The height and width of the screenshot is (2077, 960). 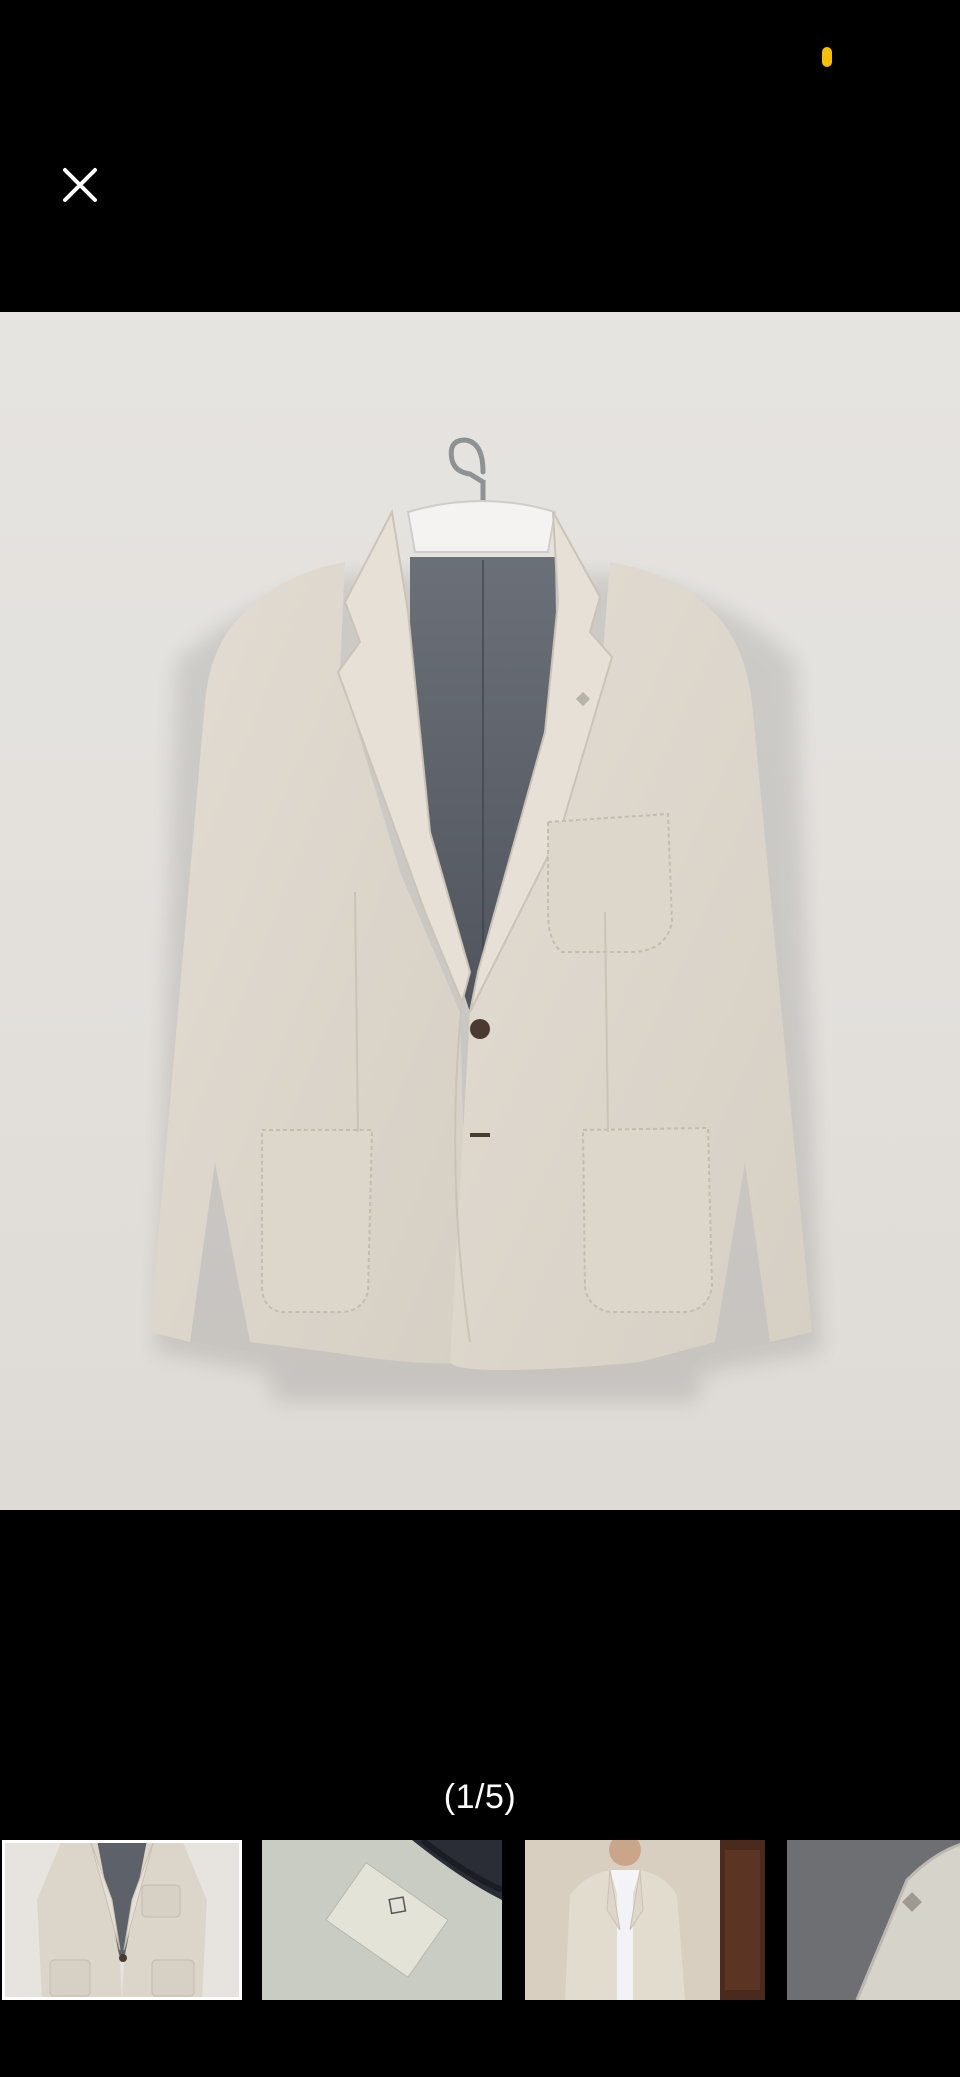 I want to click on jacket-button, so click(x=480, y=1029).